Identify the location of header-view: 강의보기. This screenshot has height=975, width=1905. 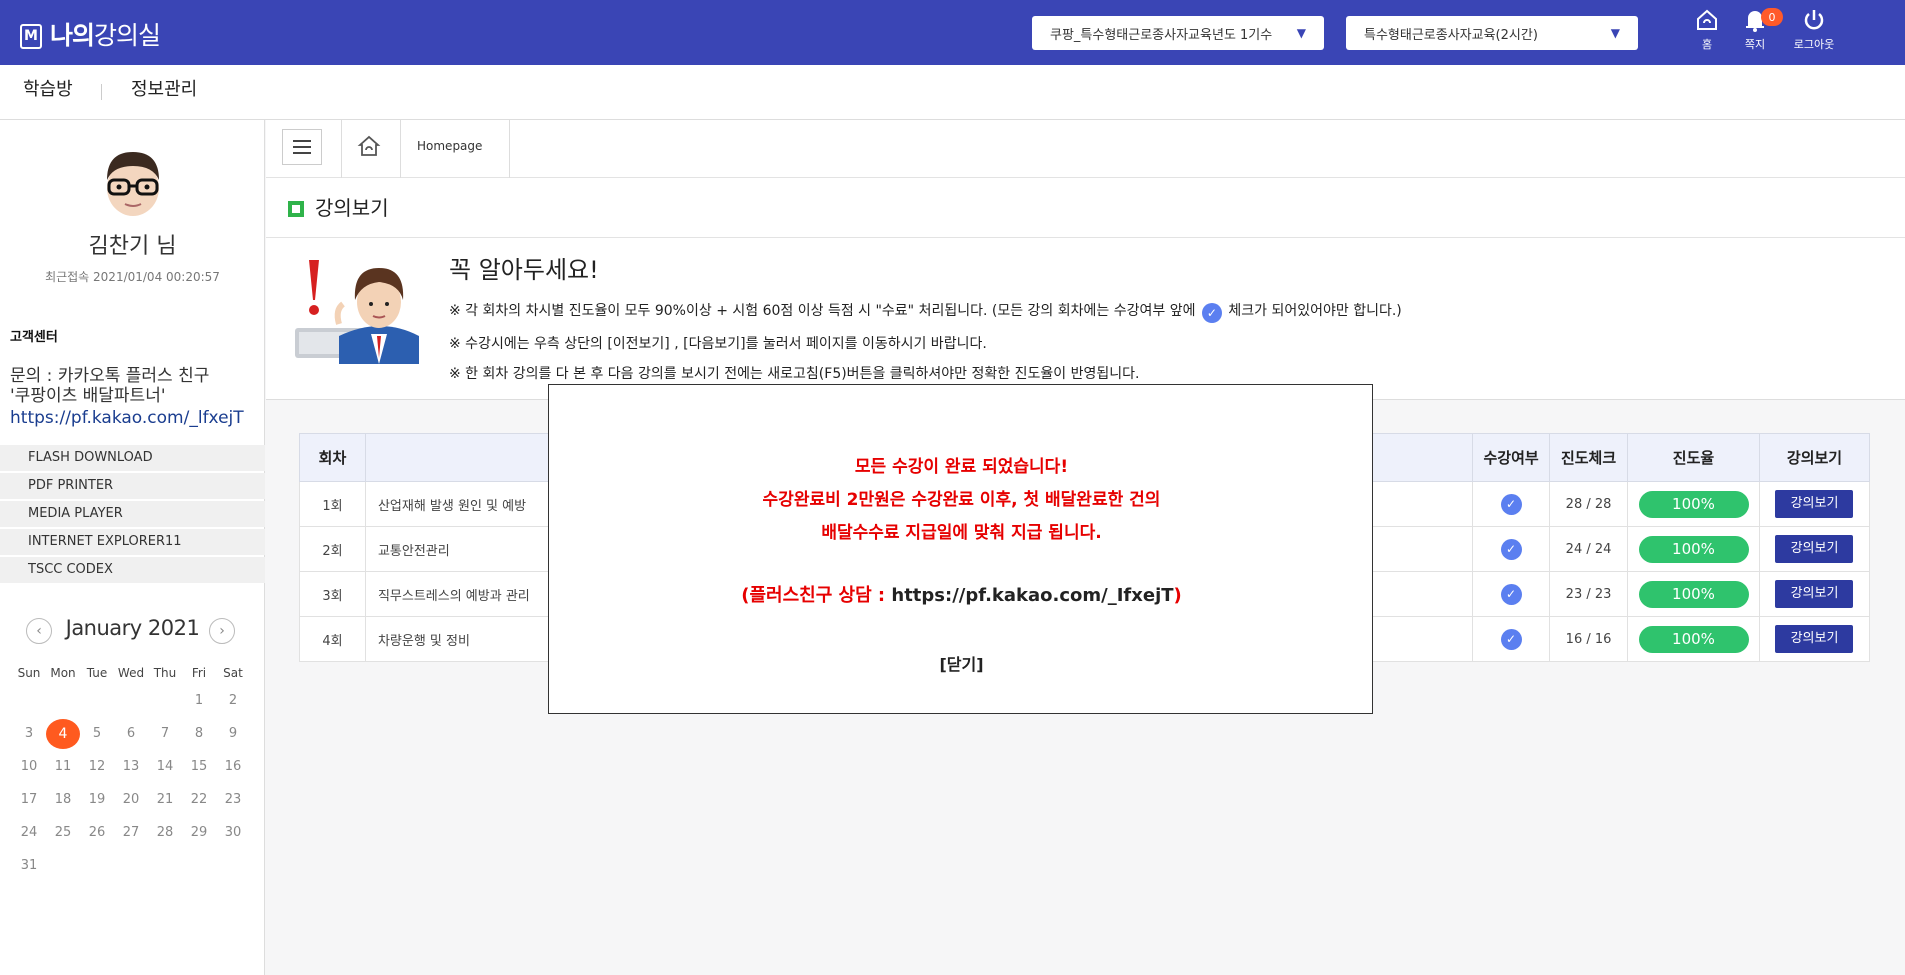
(1814, 457).